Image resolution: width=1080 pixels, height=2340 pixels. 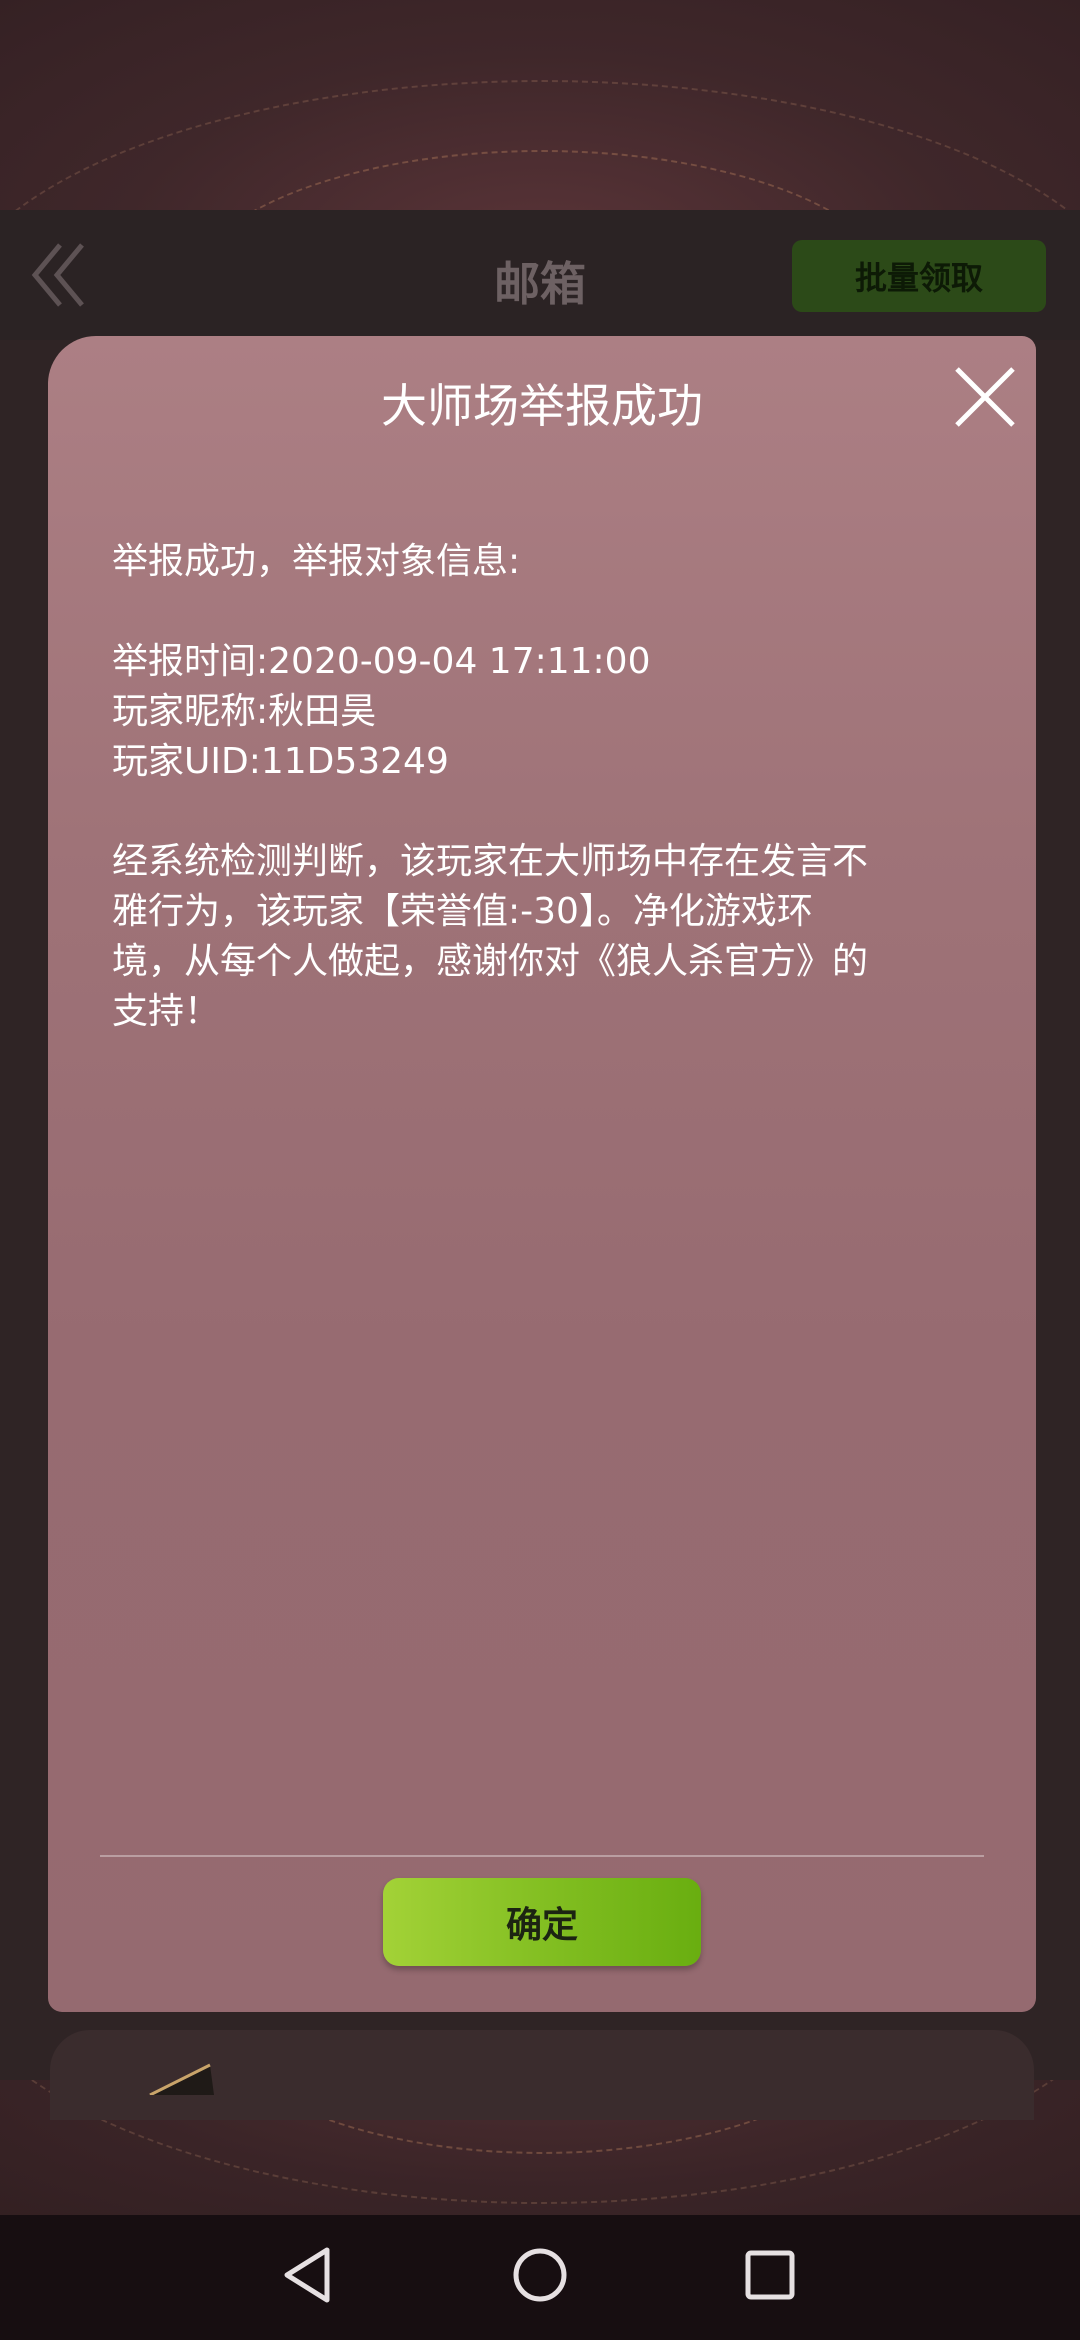 What do you see at coordinates (166, 1011) in the screenshot?
I see `message-line: 支持！` at bounding box center [166, 1011].